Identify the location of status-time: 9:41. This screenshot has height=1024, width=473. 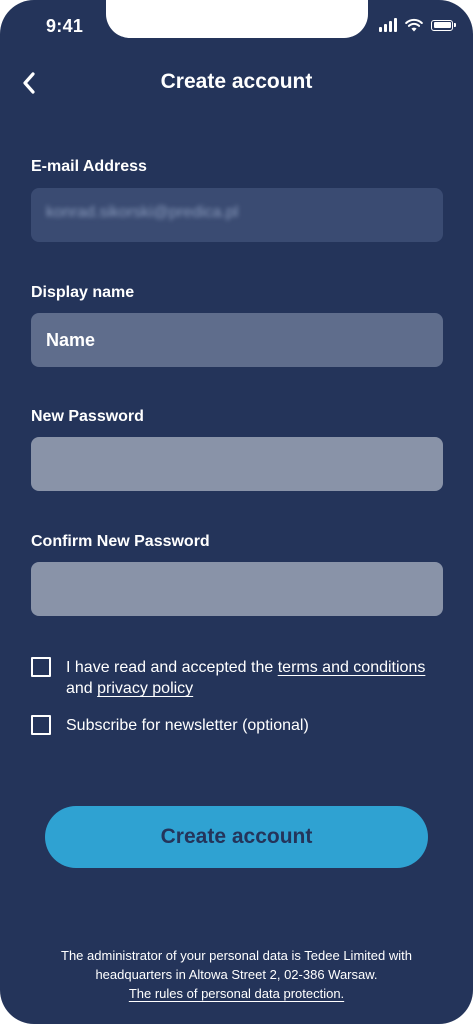
(65, 26).